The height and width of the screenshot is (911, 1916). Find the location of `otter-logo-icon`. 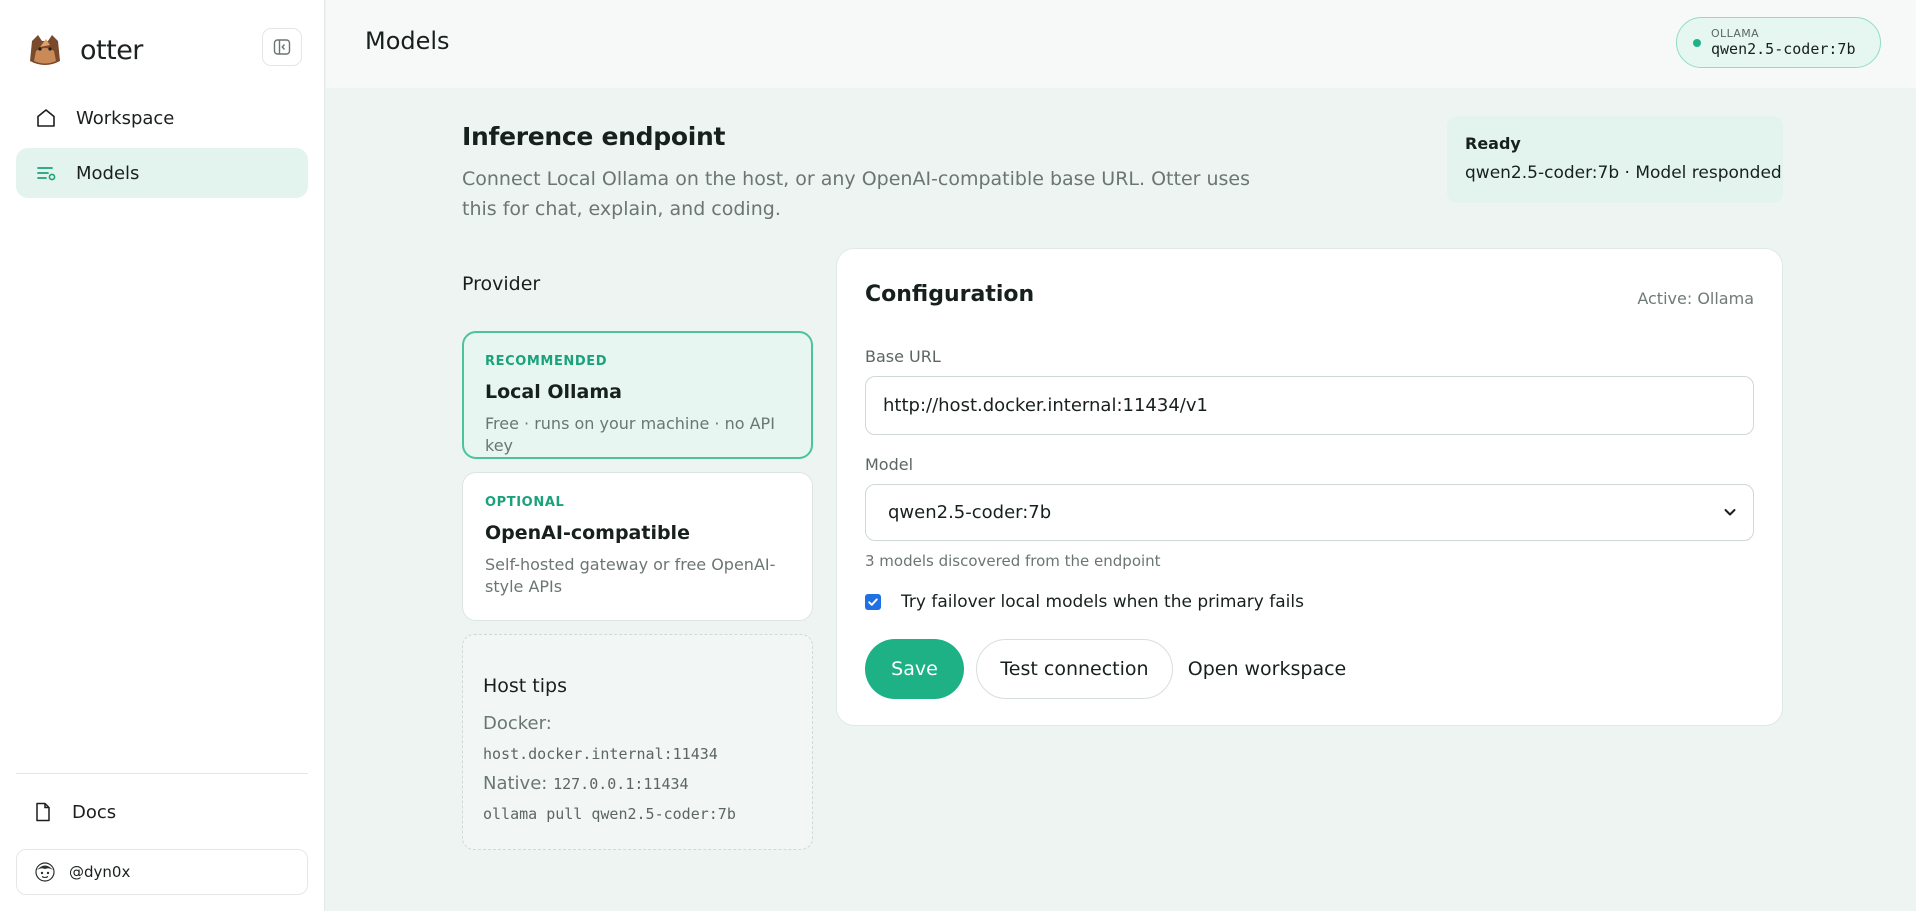

otter-logo-icon is located at coordinates (45, 50).